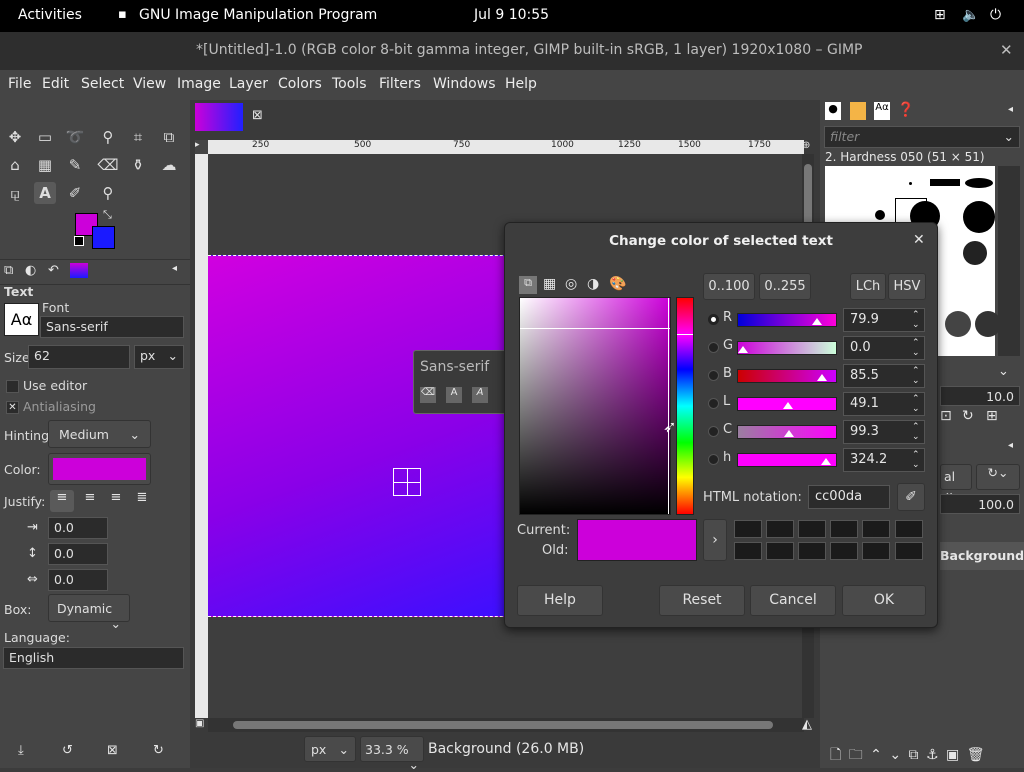  I want to click on clear-style-icon: ⌫, so click(428, 395).